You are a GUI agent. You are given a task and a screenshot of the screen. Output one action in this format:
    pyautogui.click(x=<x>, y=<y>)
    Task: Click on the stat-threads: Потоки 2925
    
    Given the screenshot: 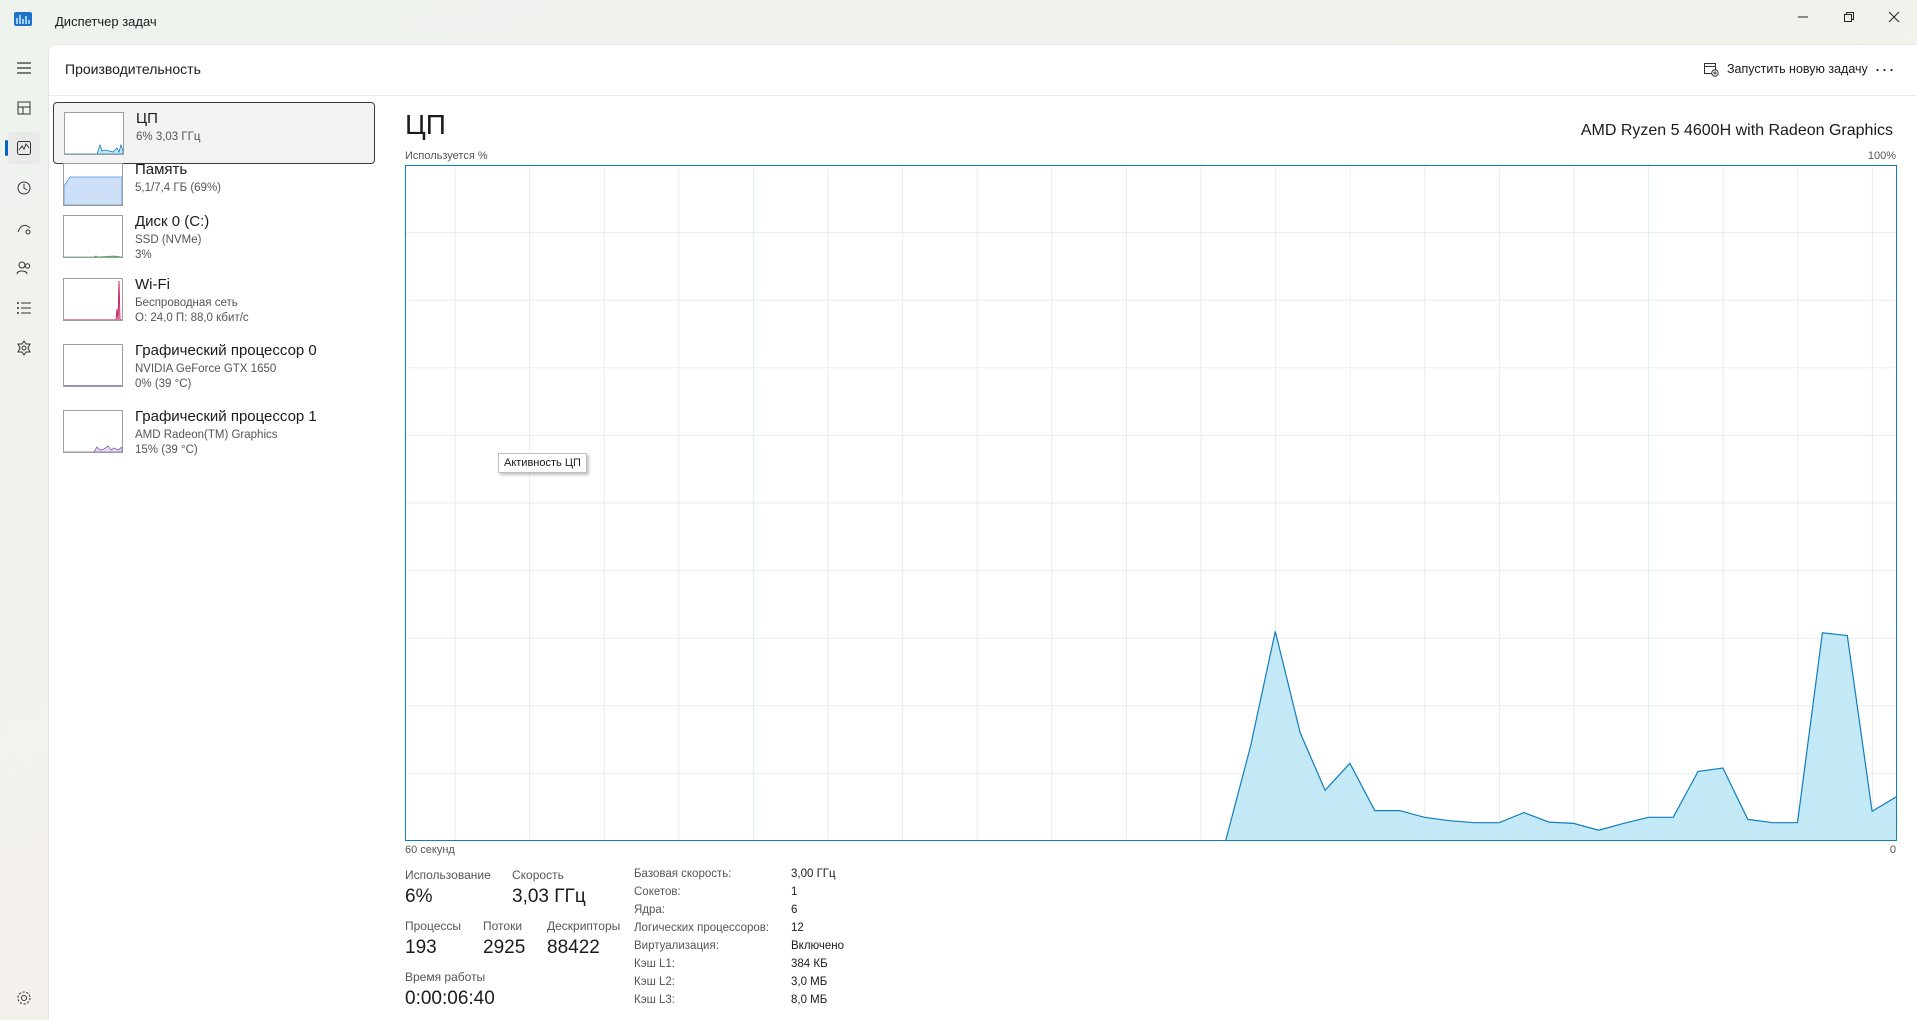 What is the action you would take?
    pyautogui.click(x=504, y=939)
    